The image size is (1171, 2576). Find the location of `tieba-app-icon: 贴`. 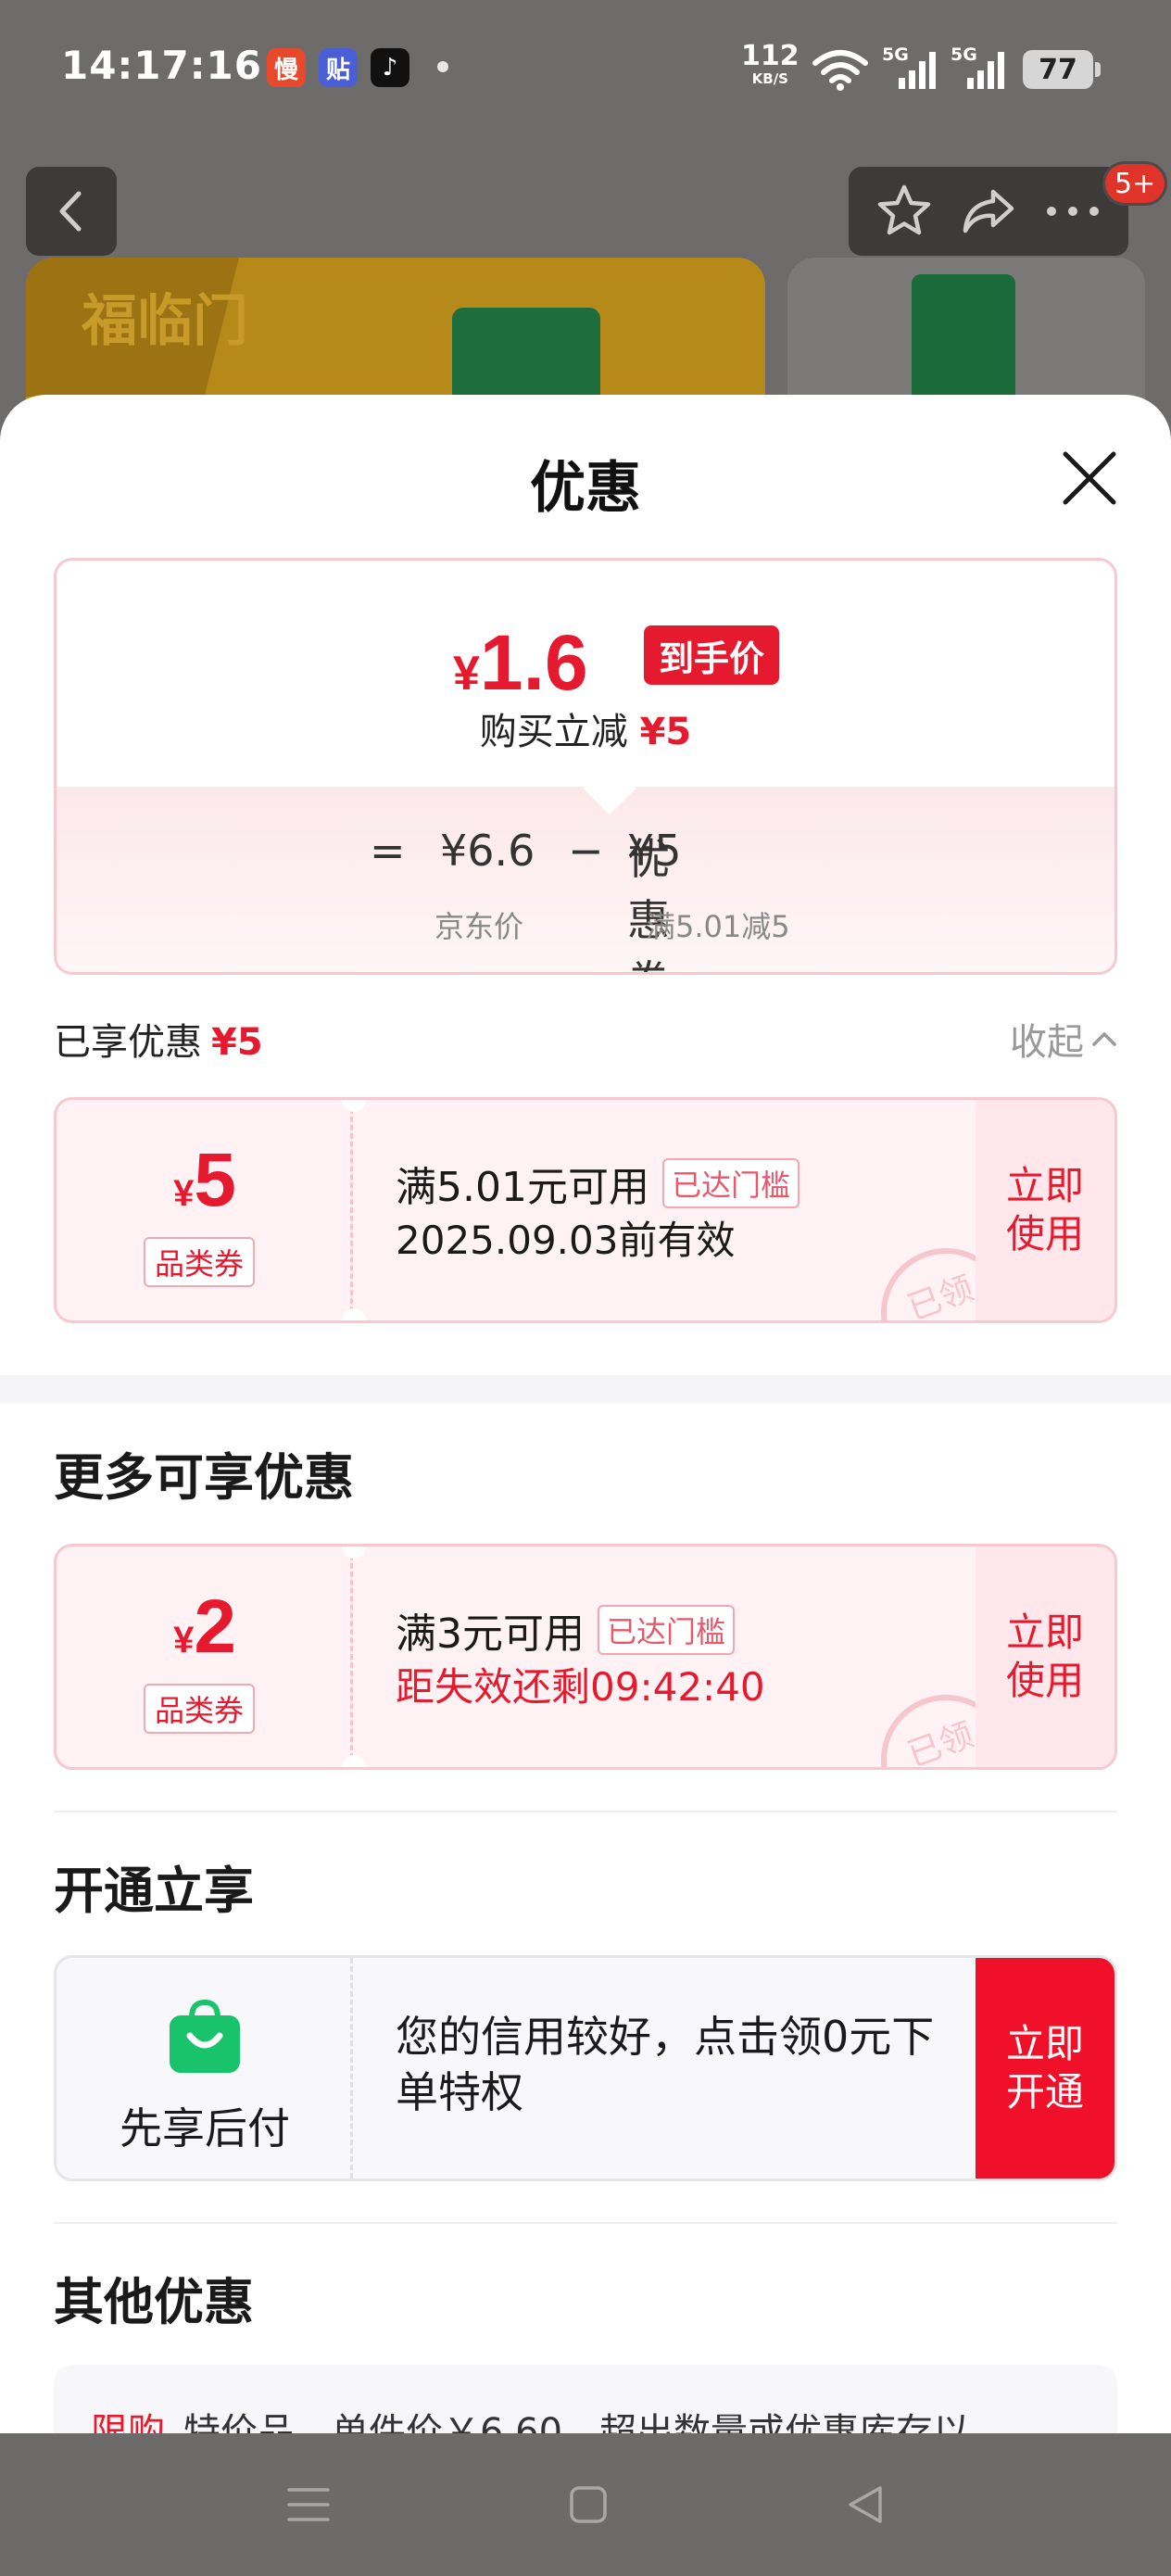

tieba-app-icon: 贴 is located at coordinates (339, 68).